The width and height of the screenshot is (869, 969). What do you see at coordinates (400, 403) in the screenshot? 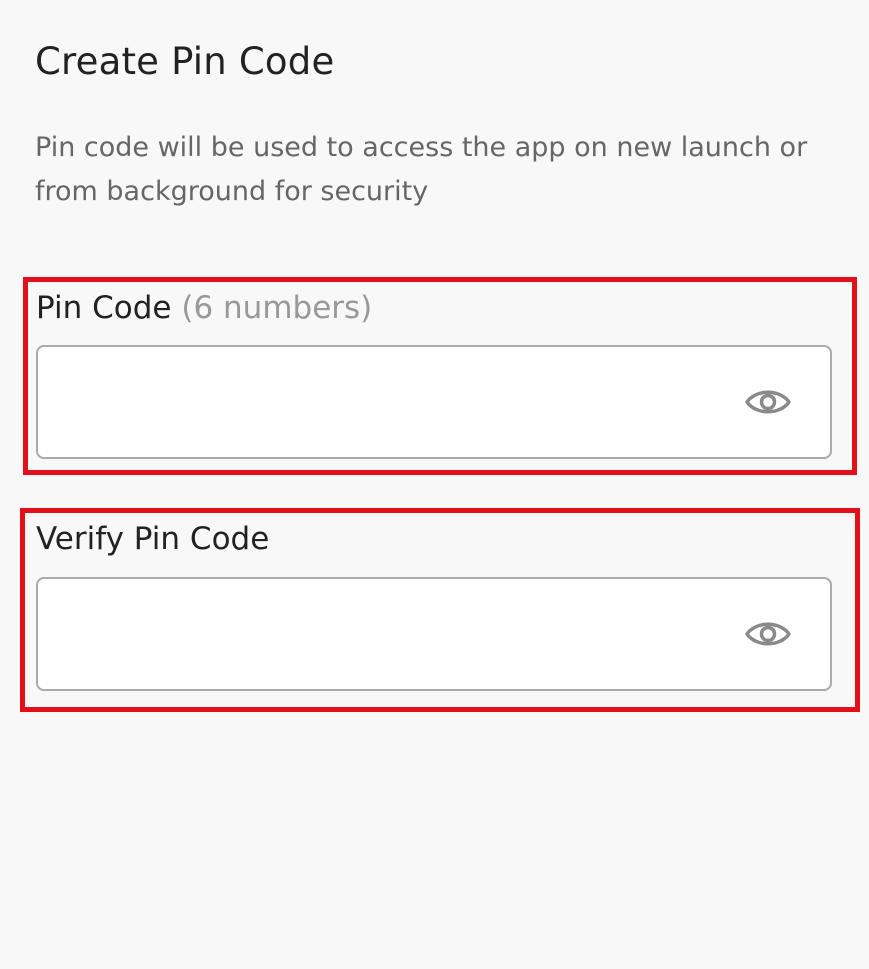
I see `pin-code-input` at bounding box center [400, 403].